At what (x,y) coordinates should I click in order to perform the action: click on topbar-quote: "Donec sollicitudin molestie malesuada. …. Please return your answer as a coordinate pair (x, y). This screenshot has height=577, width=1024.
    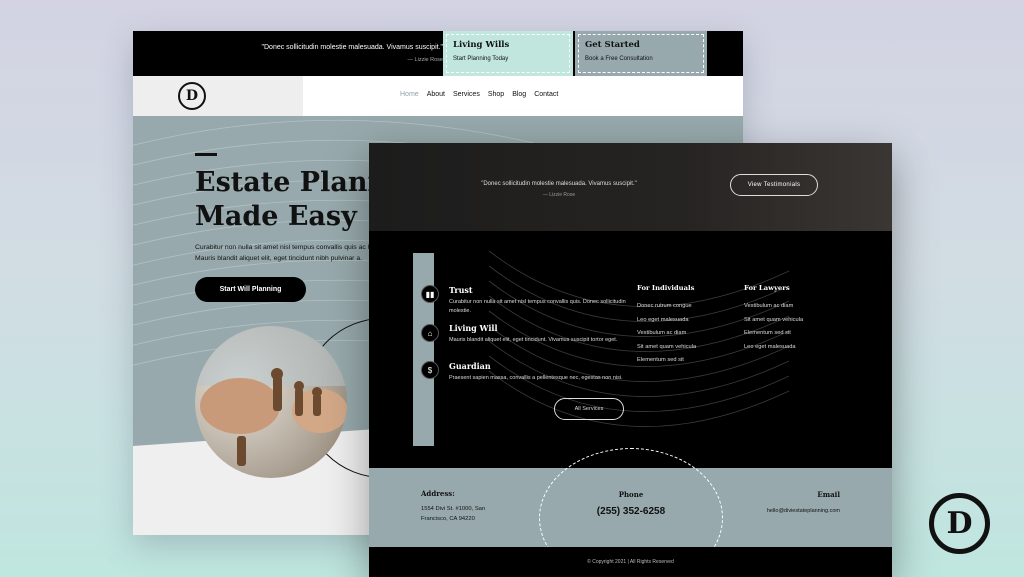
    Looking at the image, I should click on (323, 54).